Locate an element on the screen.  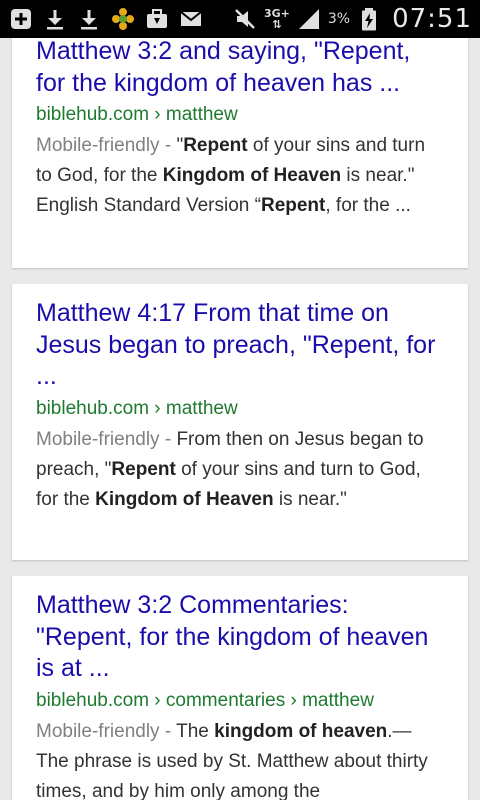
mail-icon is located at coordinates (191, 19).